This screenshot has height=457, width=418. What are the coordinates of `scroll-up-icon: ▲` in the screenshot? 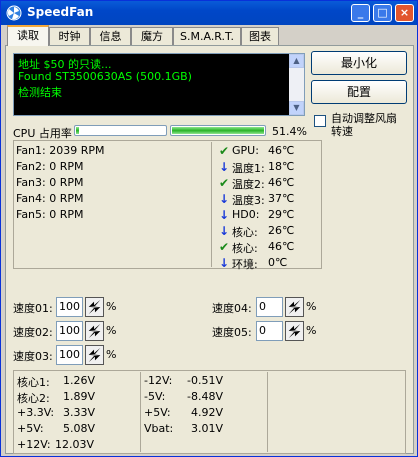 It's located at (296, 61).